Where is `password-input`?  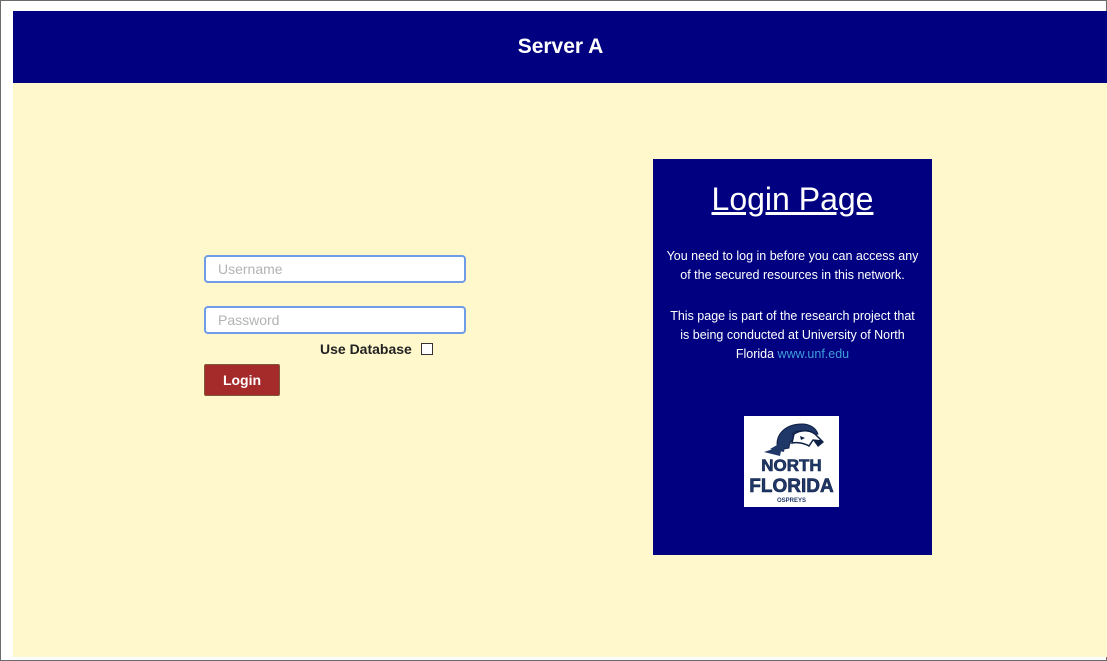 password-input is located at coordinates (335, 320).